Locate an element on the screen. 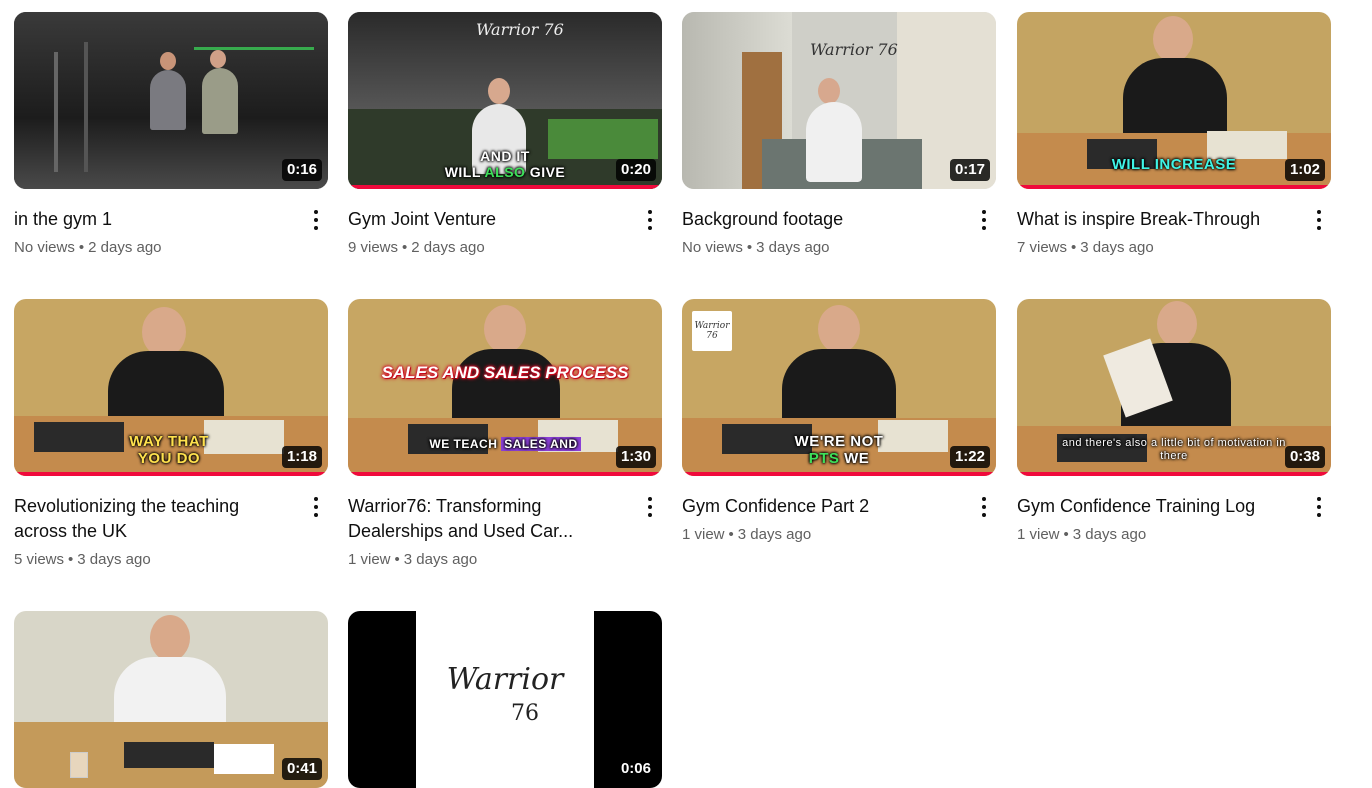  video-caption: WE TEACH SALES AND is located at coordinates (505, 444).